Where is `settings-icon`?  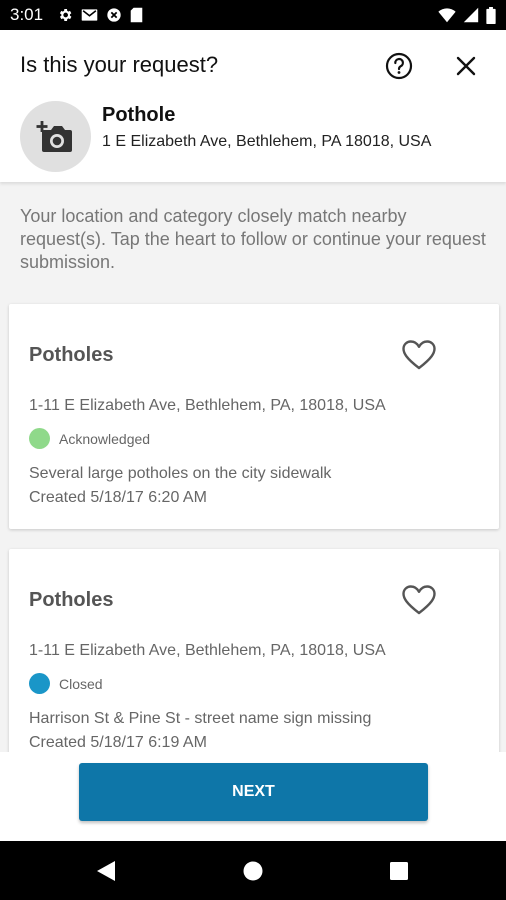
settings-icon is located at coordinates (65, 15).